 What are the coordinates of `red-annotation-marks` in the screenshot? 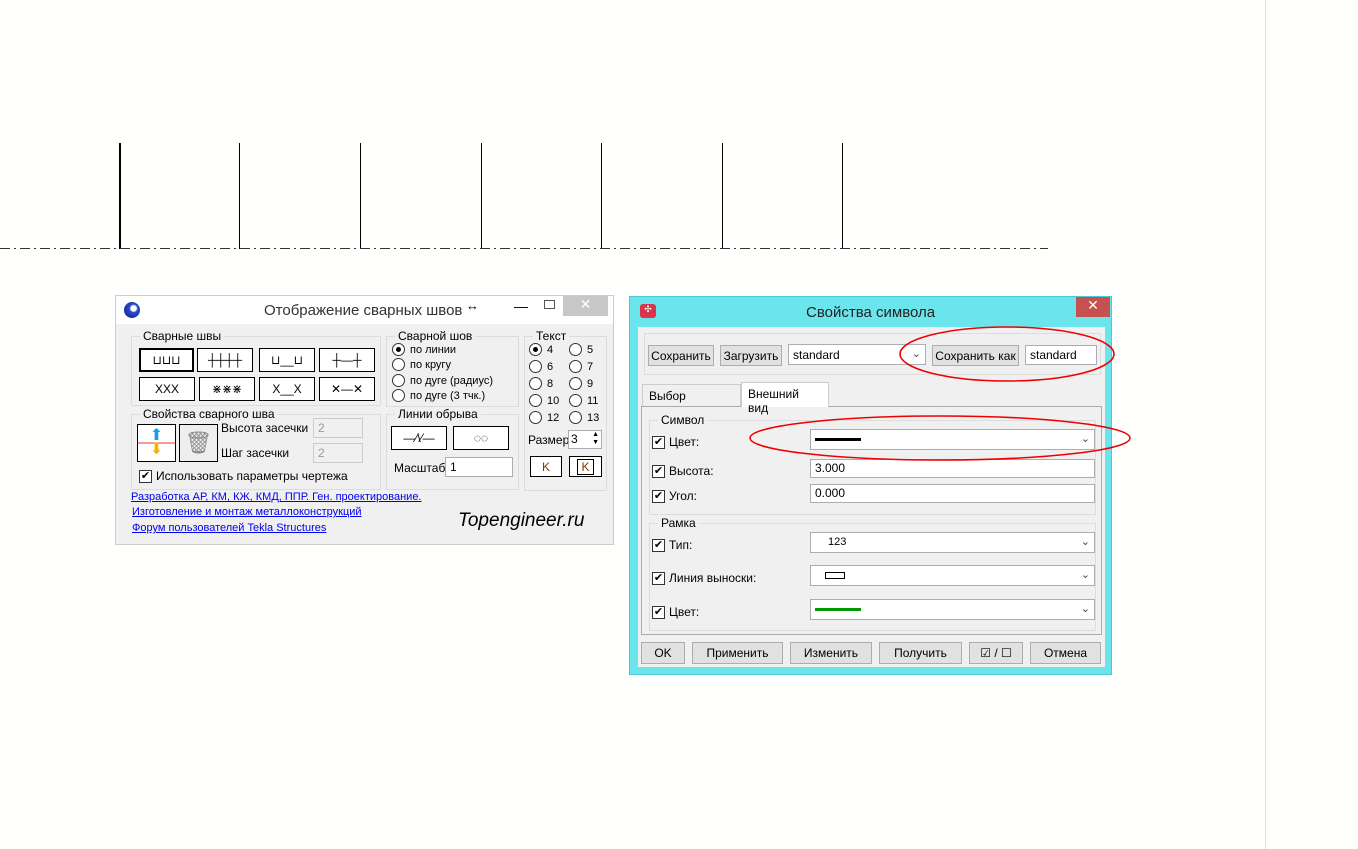 It's located at (940, 393).